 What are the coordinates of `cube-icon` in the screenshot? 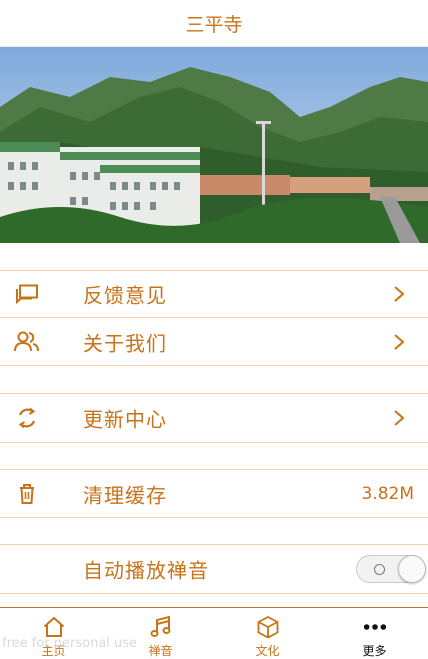 It's located at (268, 626).